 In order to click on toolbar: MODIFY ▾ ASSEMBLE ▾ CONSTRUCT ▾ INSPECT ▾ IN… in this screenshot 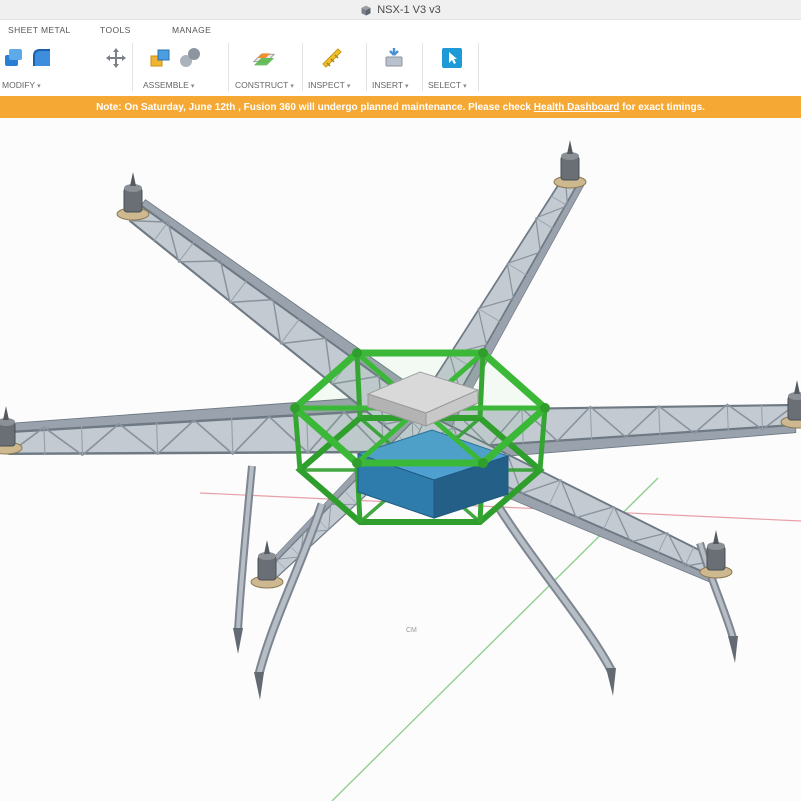, I will do `click(400, 68)`.